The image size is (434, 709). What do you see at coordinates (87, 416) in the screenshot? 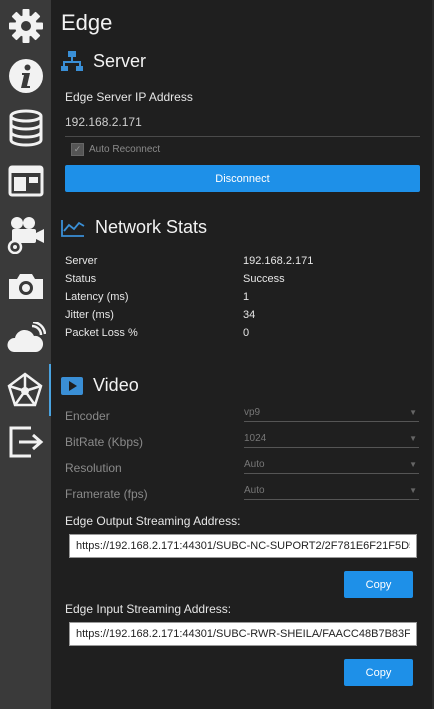
I see `encoder-label: Encoder` at bounding box center [87, 416].